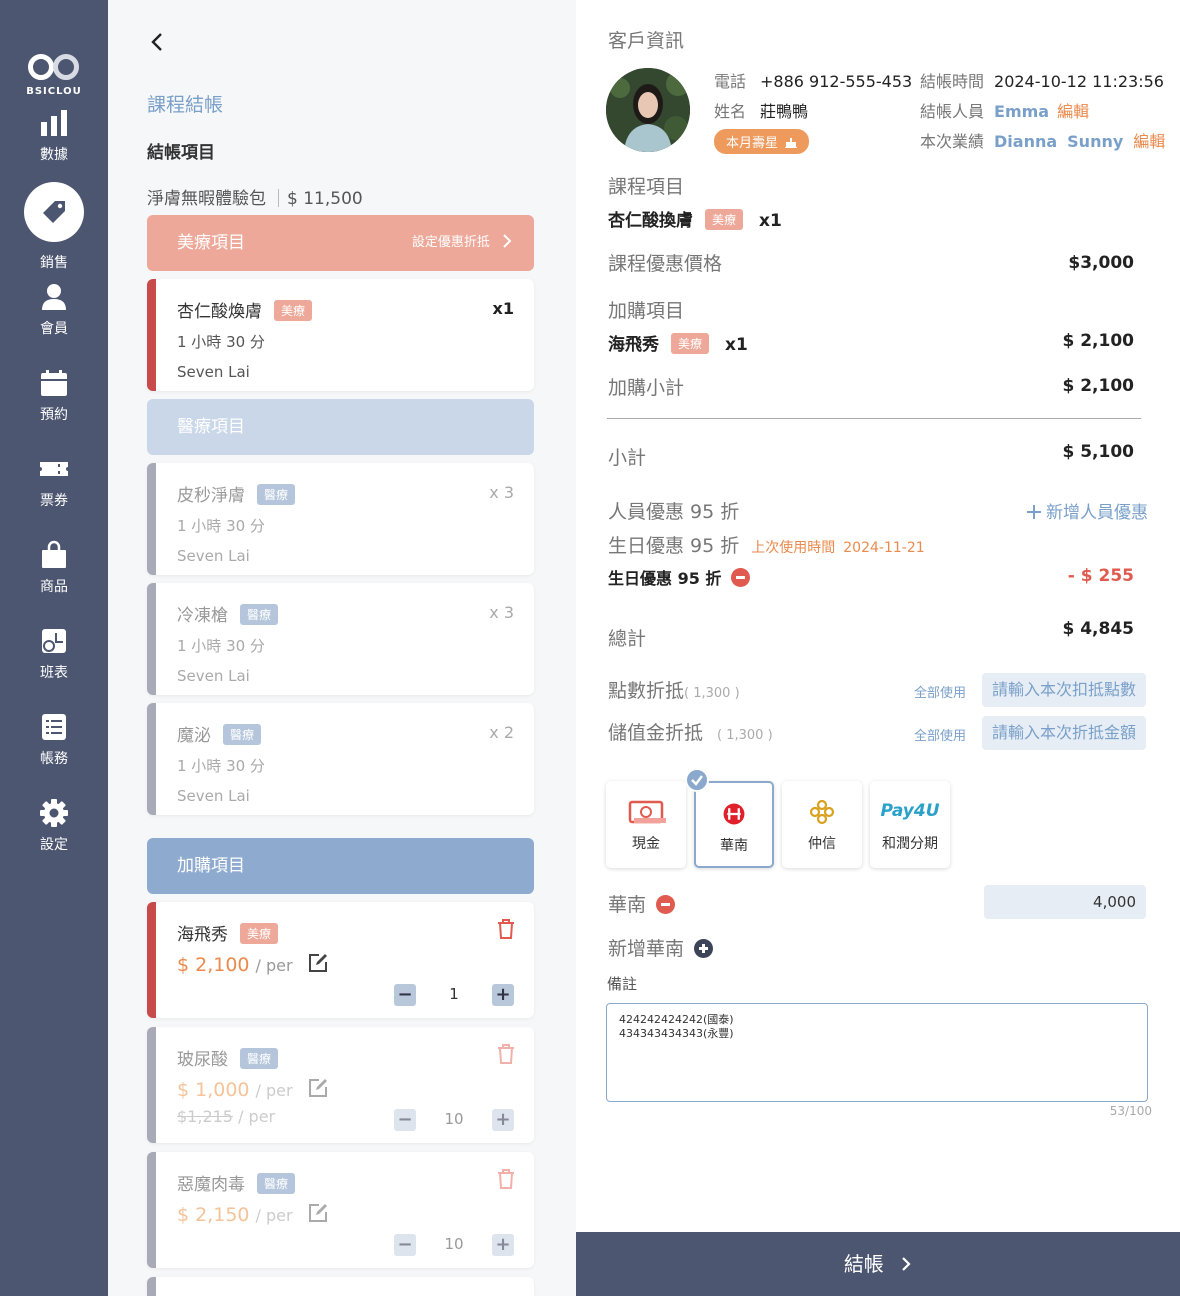 This screenshot has height=1296, width=1180. What do you see at coordinates (822, 812) in the screenshot?
I see `chailease-icon` at bounding box center [822, 812].